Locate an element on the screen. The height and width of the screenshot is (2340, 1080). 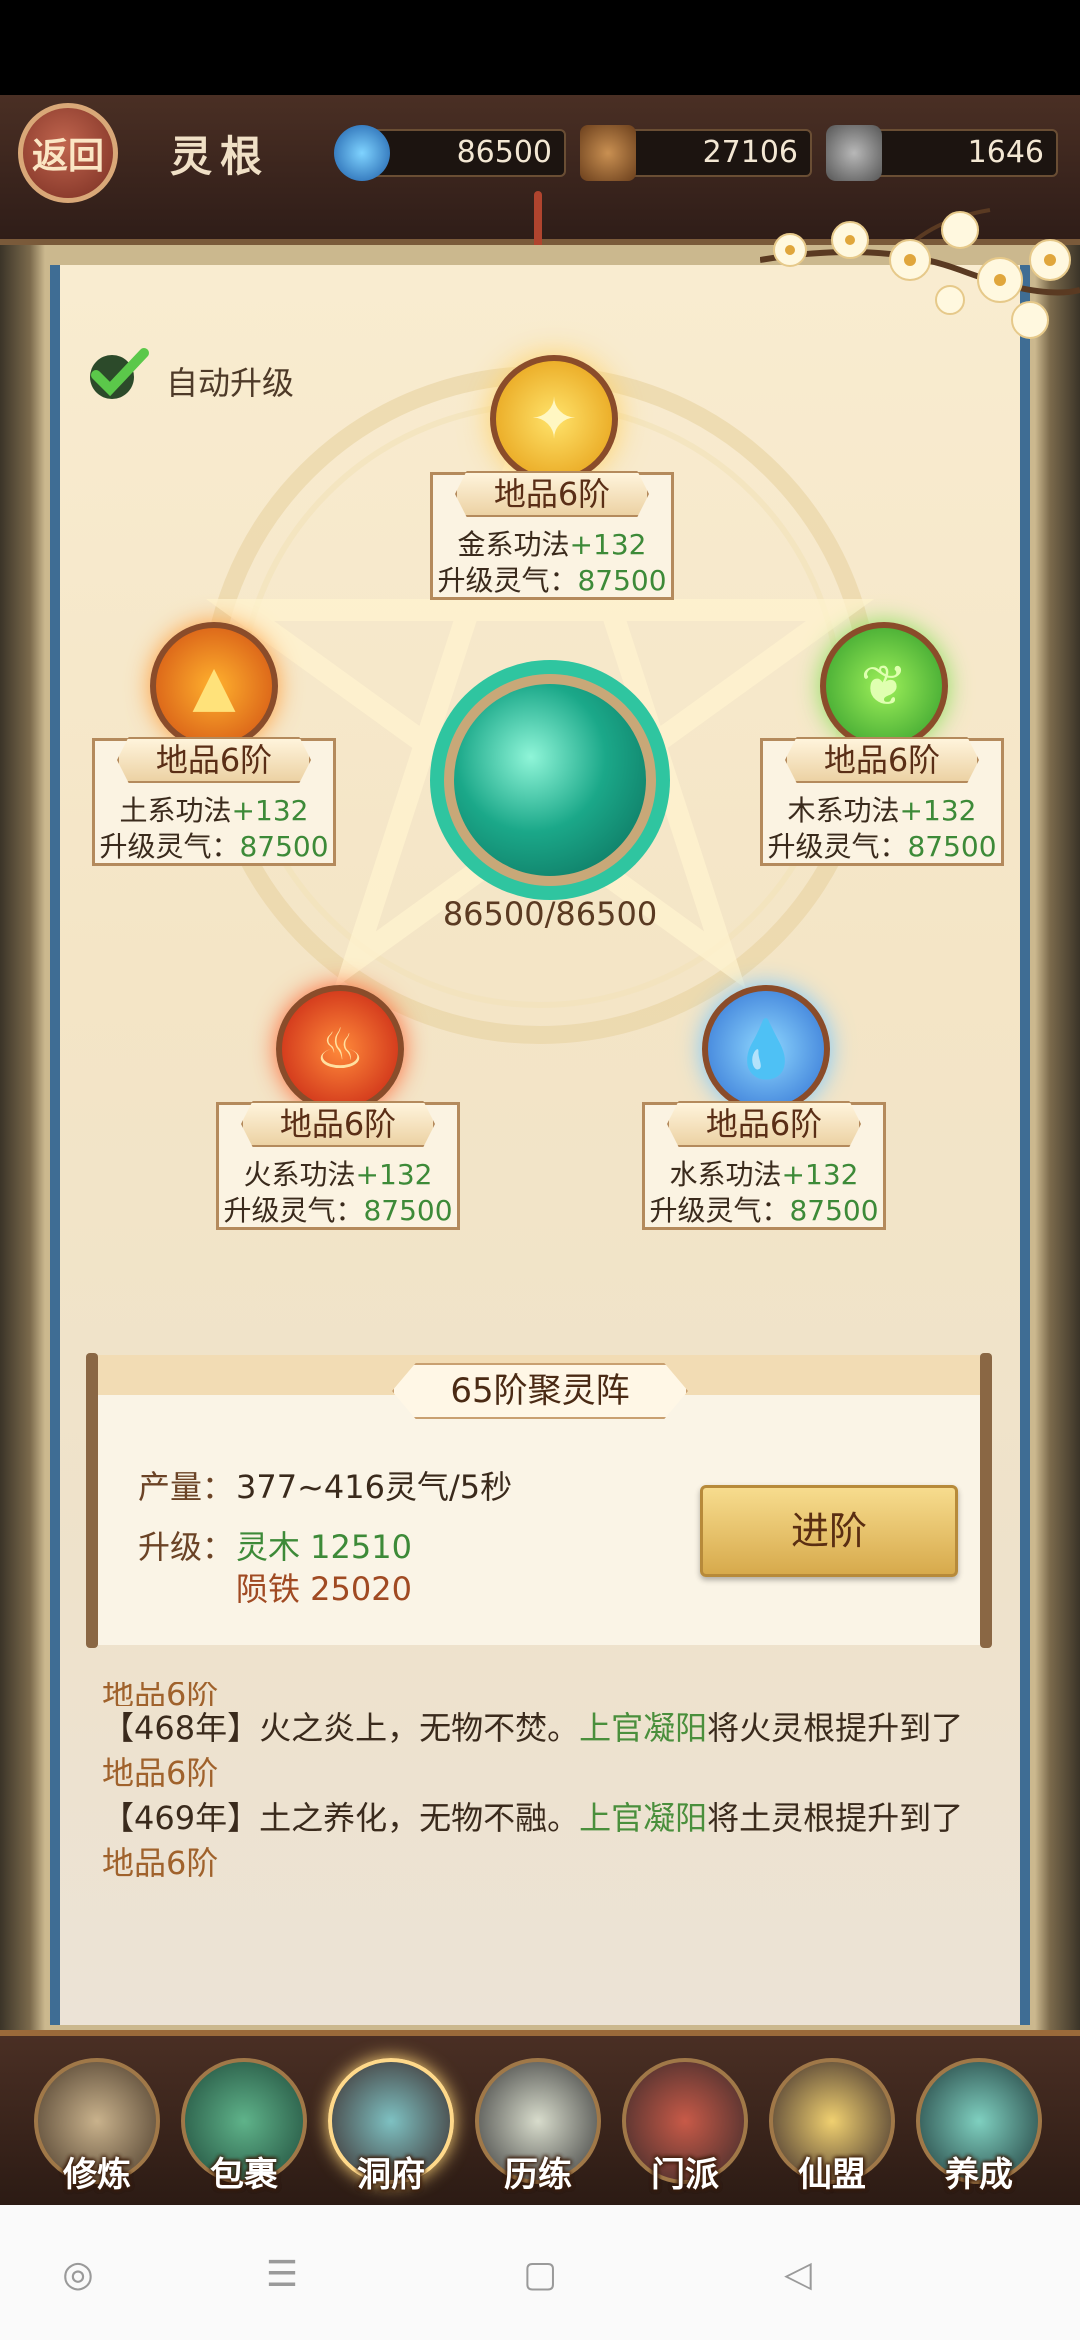
auto-upgrade-checkbox is located at coordinates (118, 373).